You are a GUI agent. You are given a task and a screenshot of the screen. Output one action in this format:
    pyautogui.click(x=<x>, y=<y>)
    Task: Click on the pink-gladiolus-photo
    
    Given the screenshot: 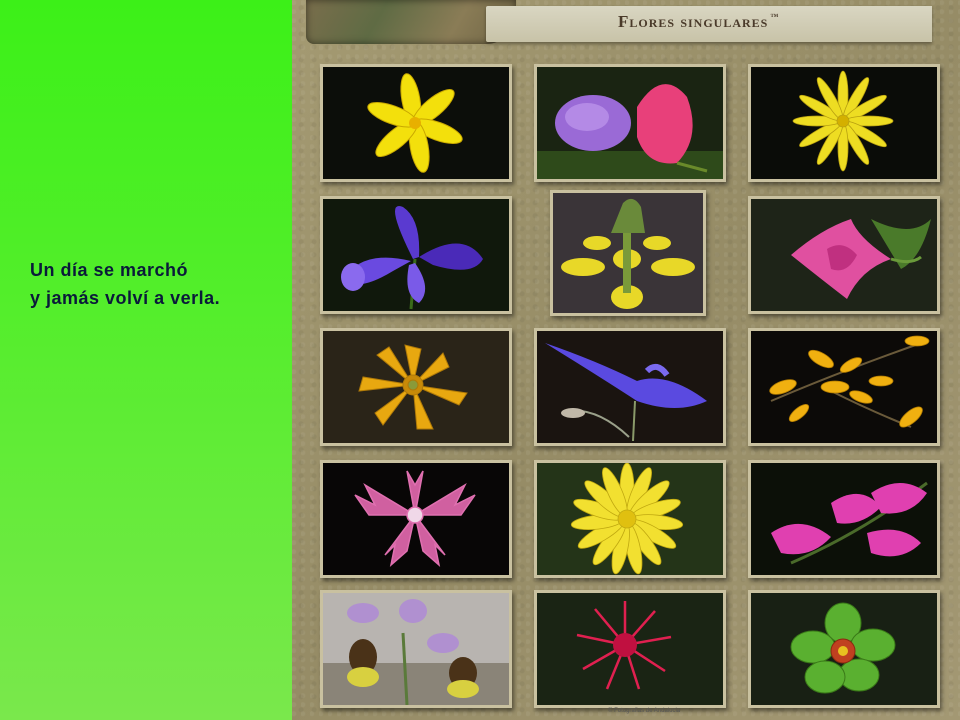 What is the action you would take?
    pyautogui.click(x=844, y=519)
    